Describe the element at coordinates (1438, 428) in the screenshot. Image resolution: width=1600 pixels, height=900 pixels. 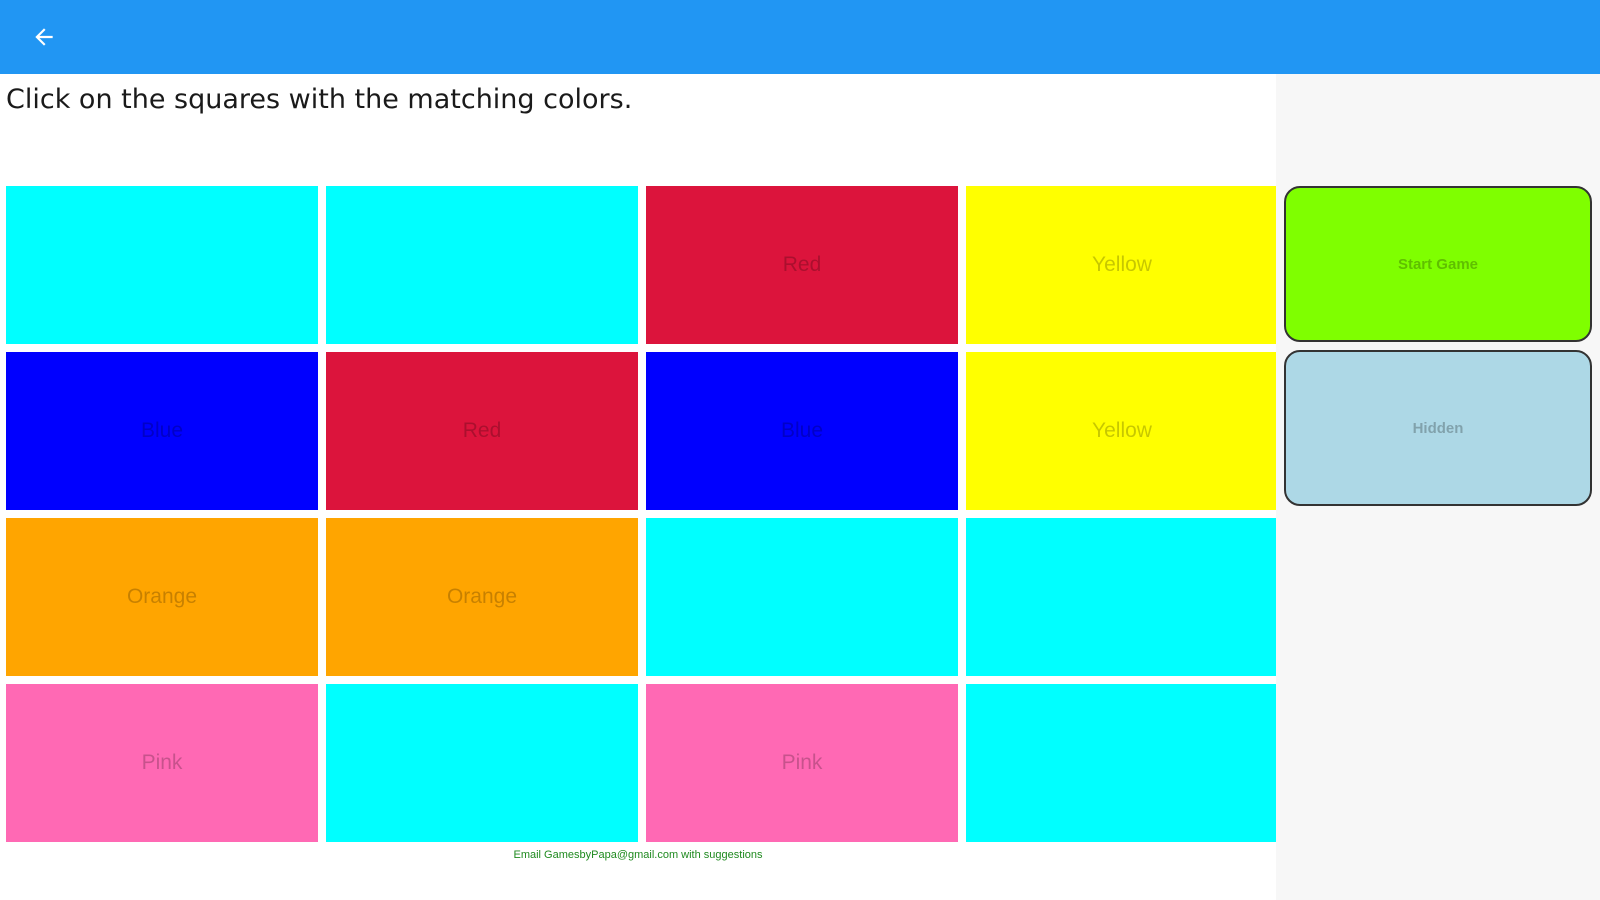
I see `hidden-button: Hidden` at that location.